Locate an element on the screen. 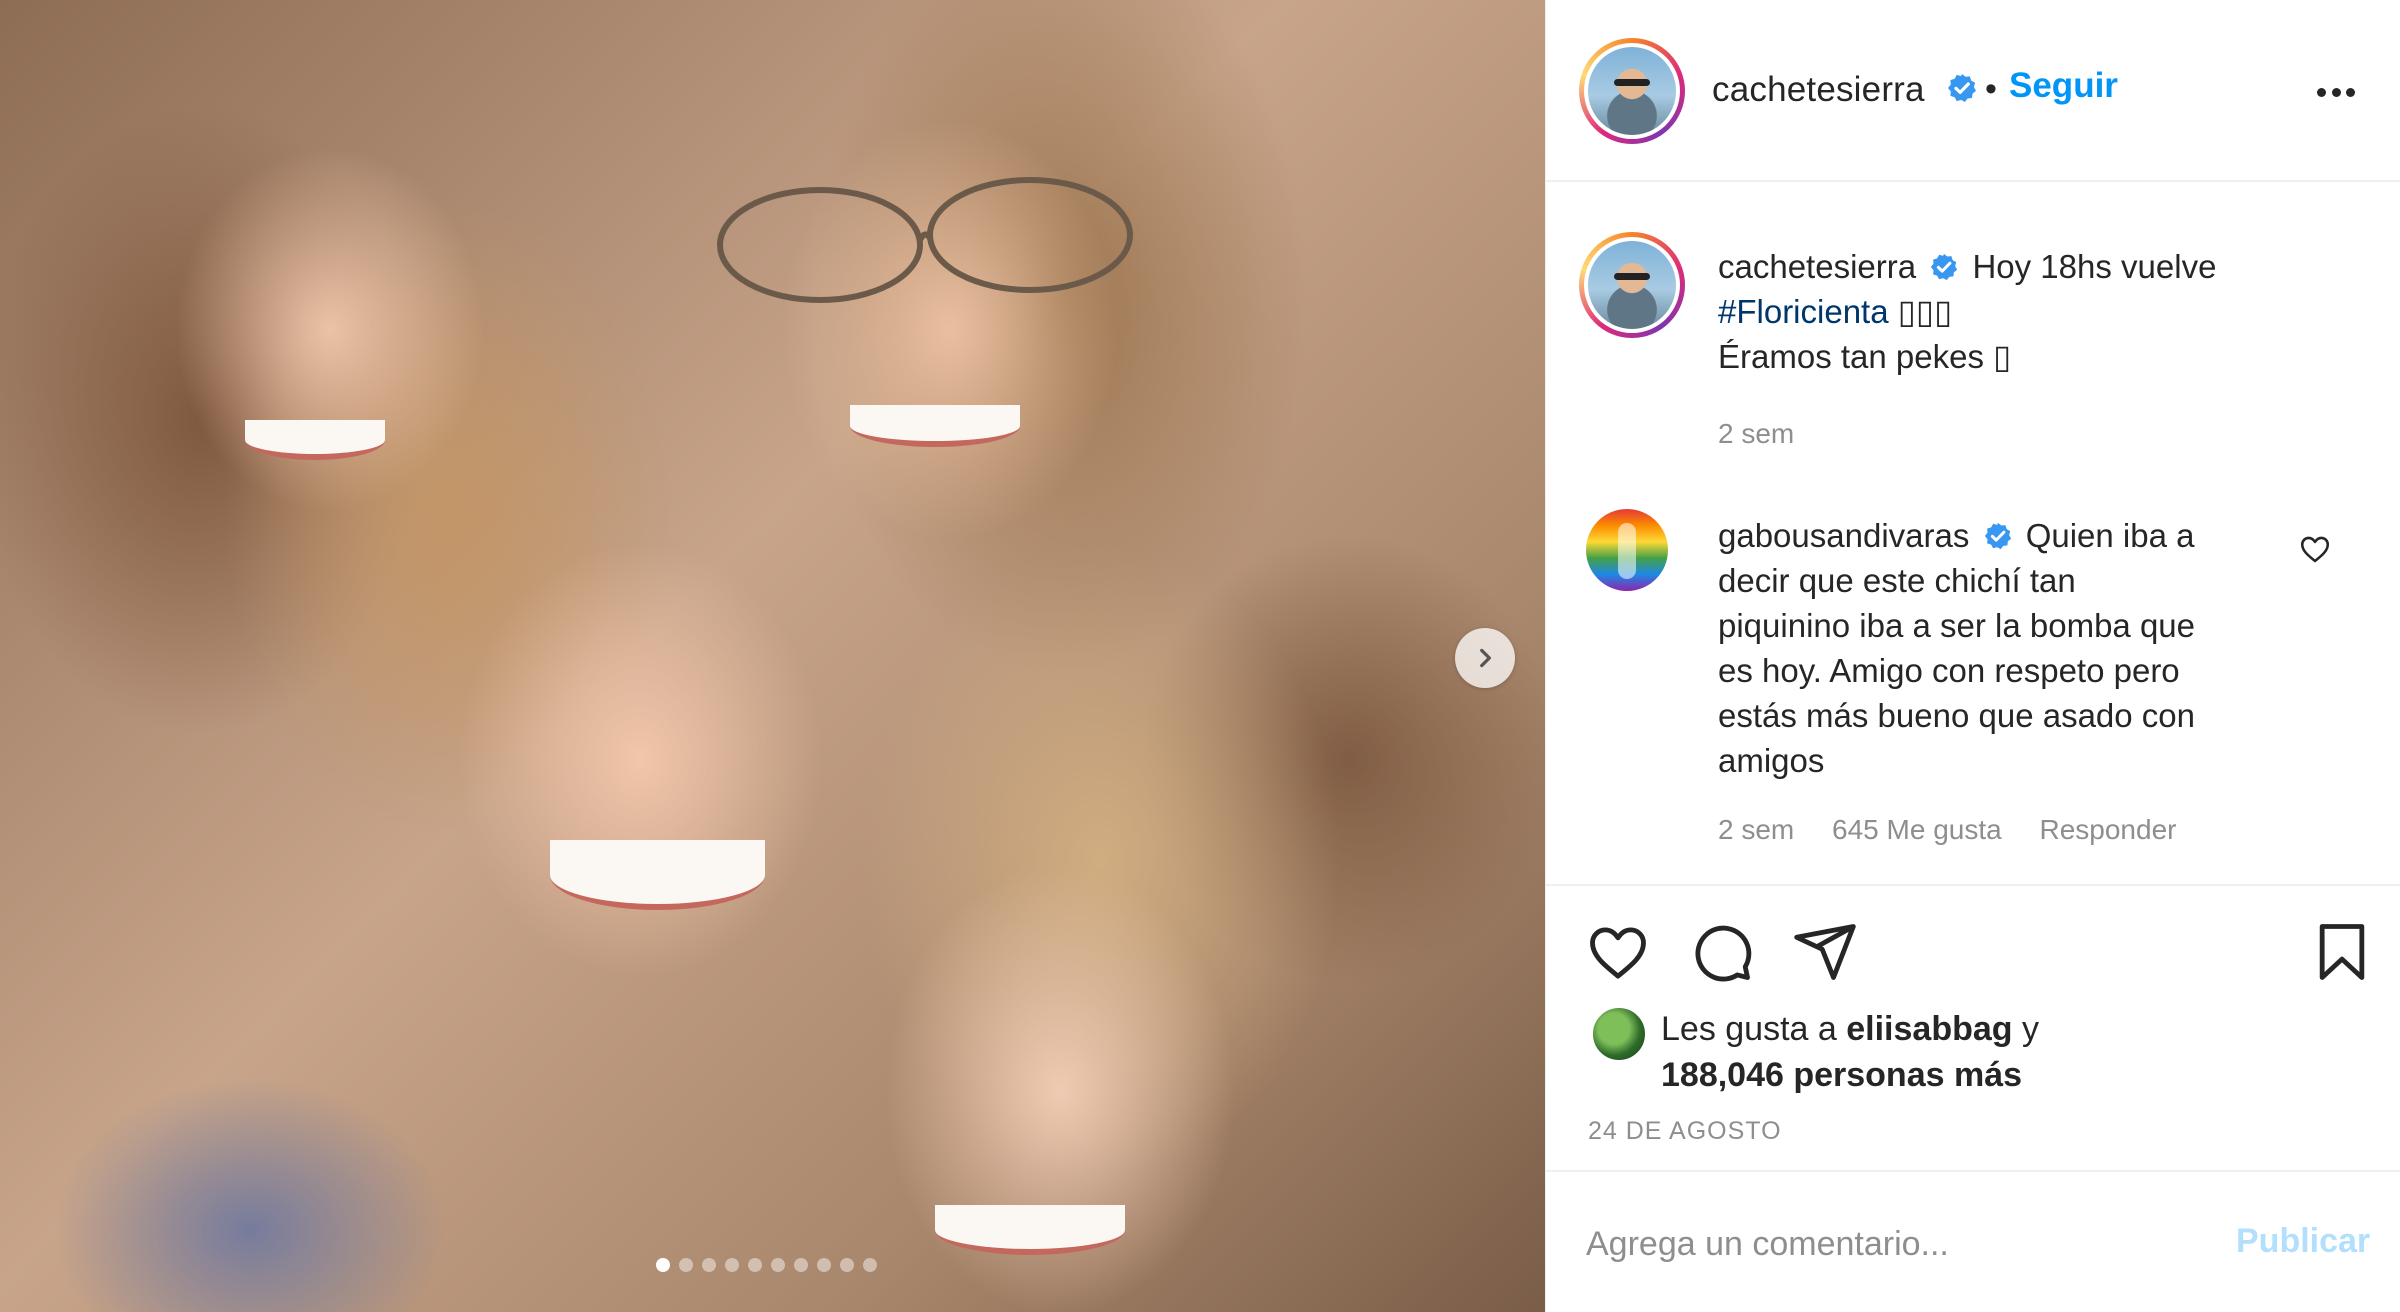 This screenshot has width=2400, height=1312. heart-icon is located at coordinates (1618, 952).